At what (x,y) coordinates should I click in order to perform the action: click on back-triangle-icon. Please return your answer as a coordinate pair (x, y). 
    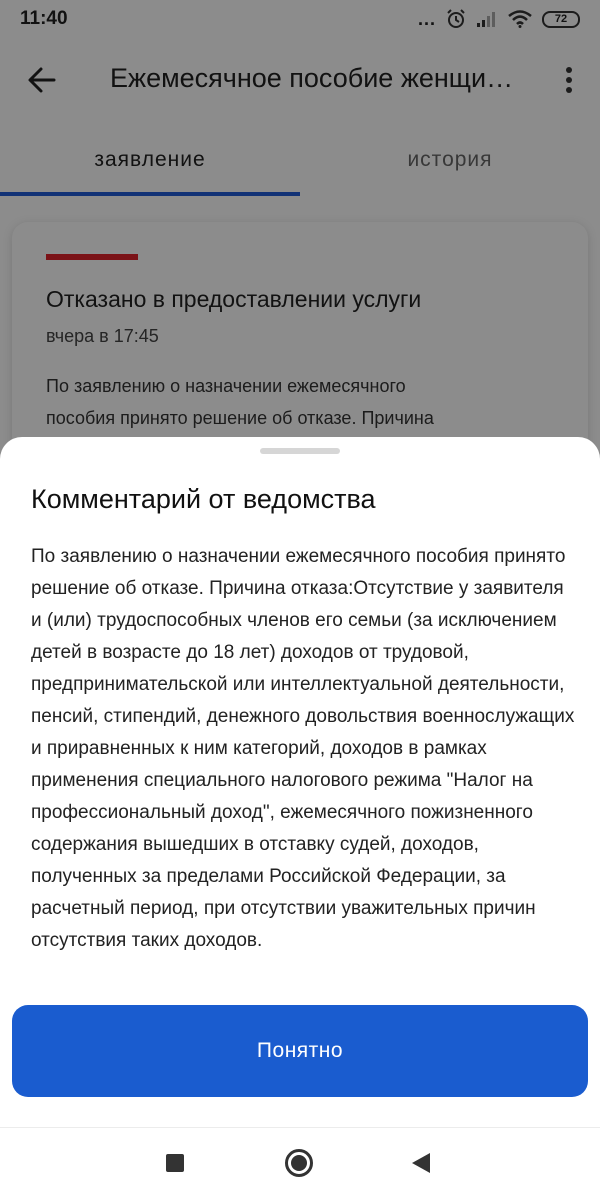
    Looking at the image, I should click on (421, 1163).